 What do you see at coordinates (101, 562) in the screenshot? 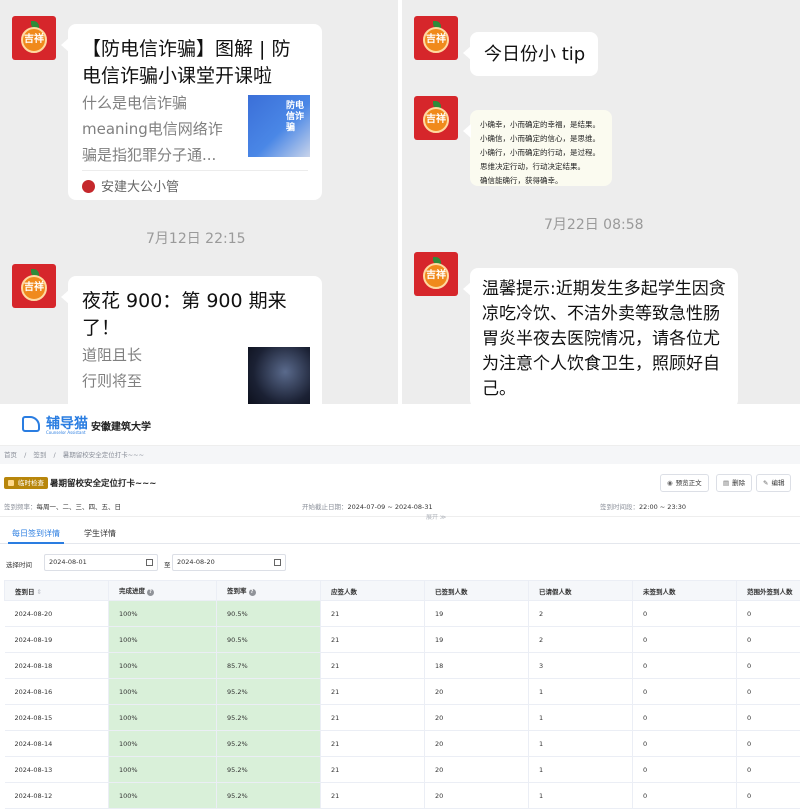
I see `start-date-input: 2024-08-01` at bounding box center [101, 562].